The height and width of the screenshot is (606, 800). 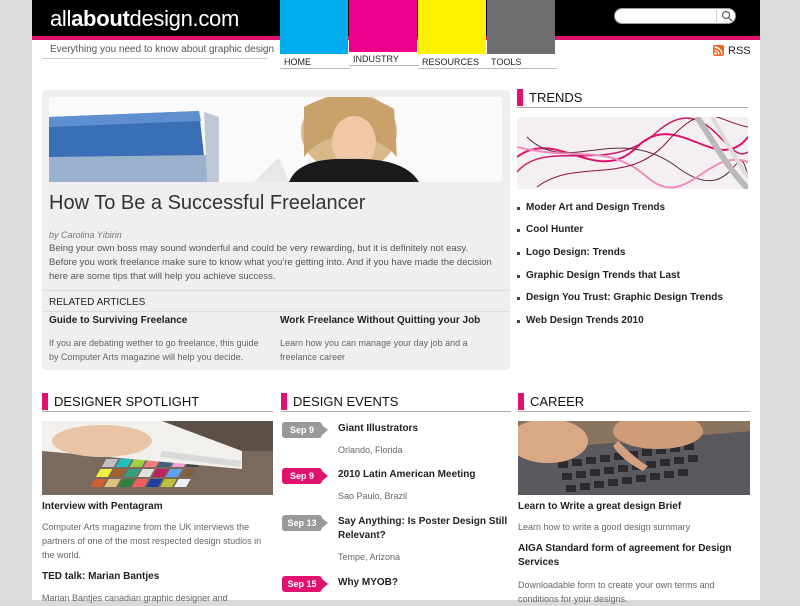 I want to click on events-heading-label: DESIGN EVENTS, so click(x=346, y=401).